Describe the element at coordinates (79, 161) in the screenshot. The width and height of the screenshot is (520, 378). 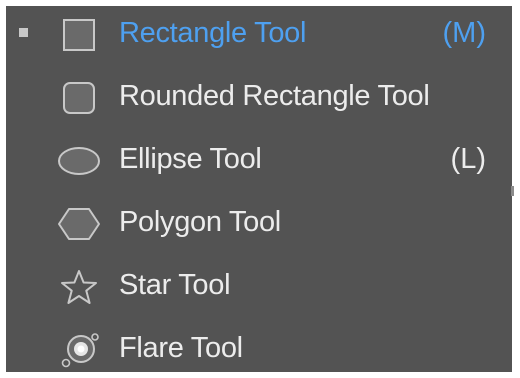
I see `ellipse-icon` at that location.